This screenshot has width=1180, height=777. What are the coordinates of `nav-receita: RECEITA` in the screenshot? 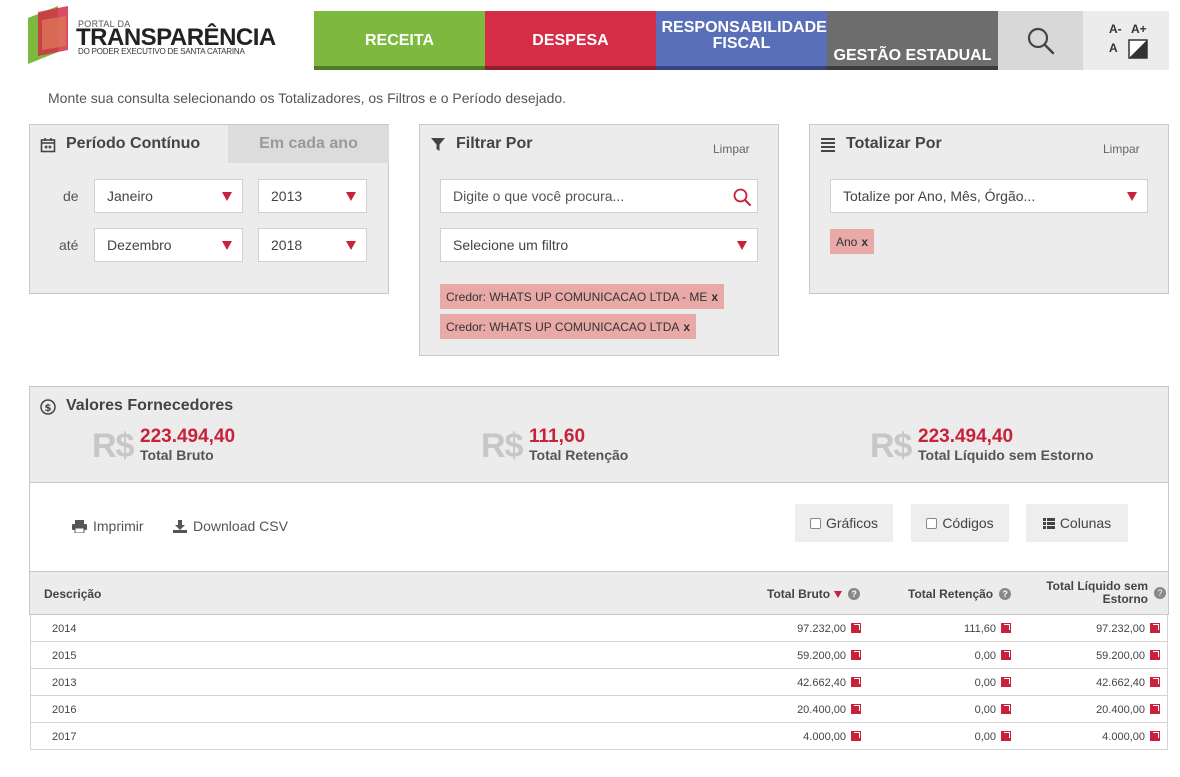 It's located at (399, 40).